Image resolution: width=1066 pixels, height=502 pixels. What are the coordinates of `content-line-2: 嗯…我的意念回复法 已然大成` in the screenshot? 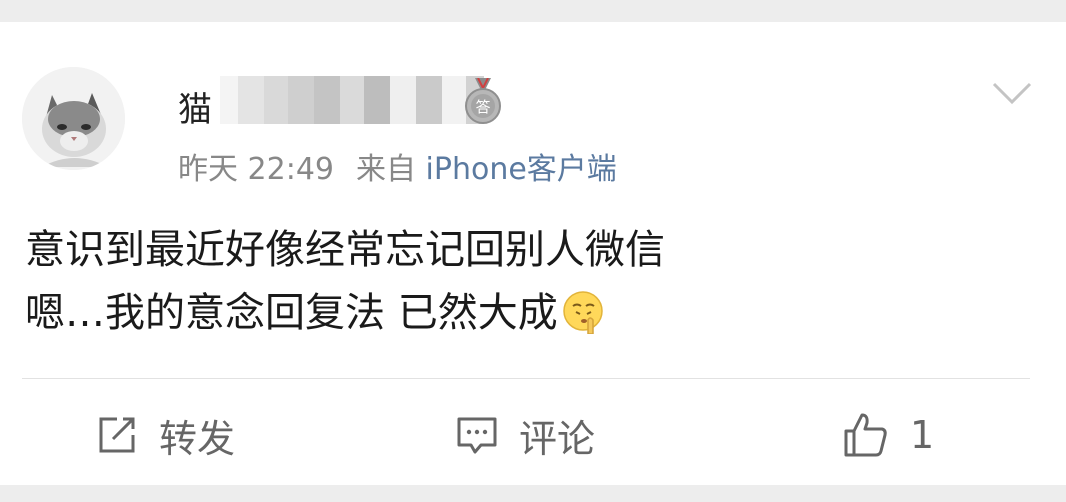 It's located at (345, 313).